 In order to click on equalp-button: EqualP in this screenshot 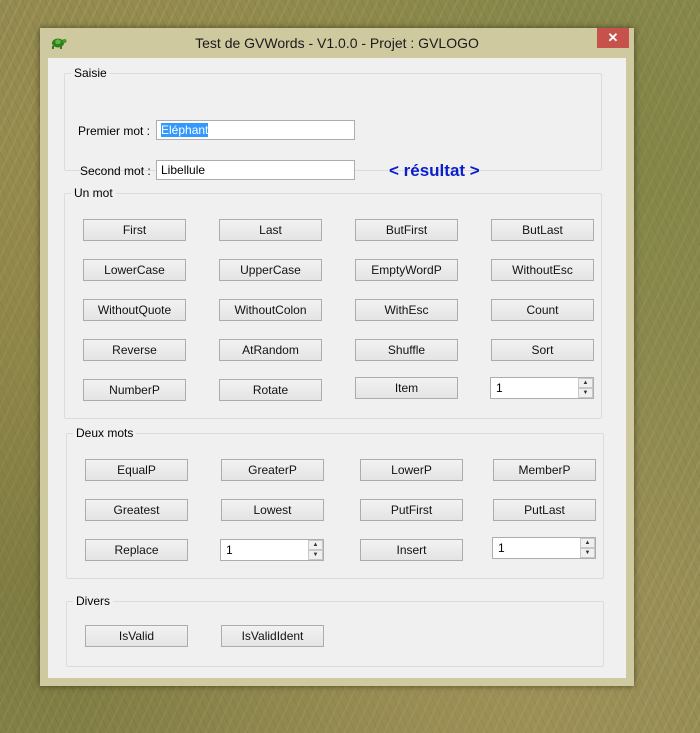, I will do `click(136, 470)`.